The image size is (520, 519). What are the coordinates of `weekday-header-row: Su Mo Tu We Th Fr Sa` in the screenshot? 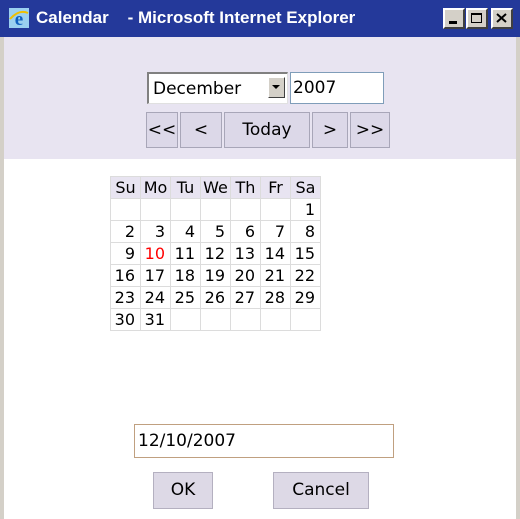 It's located at (215, 187).